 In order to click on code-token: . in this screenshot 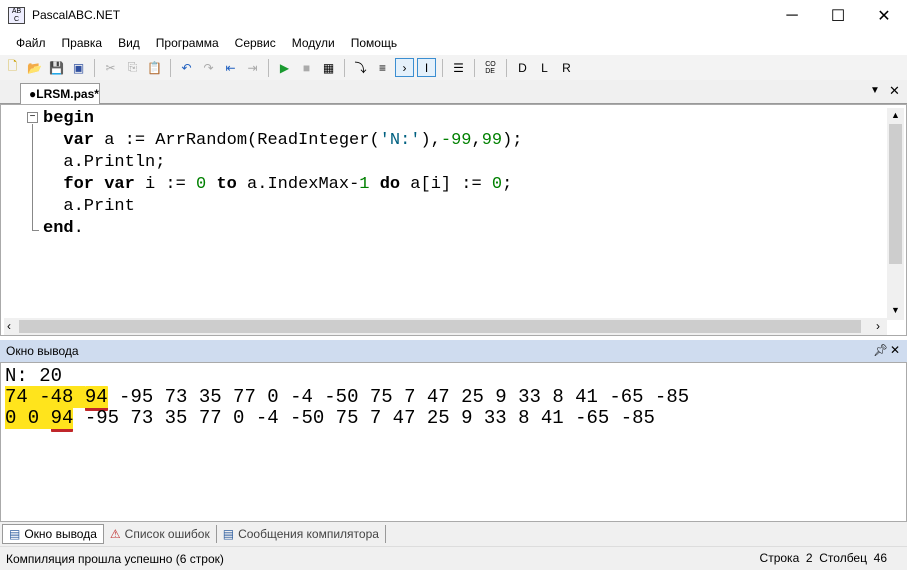, I will do `click(78, 228)`.